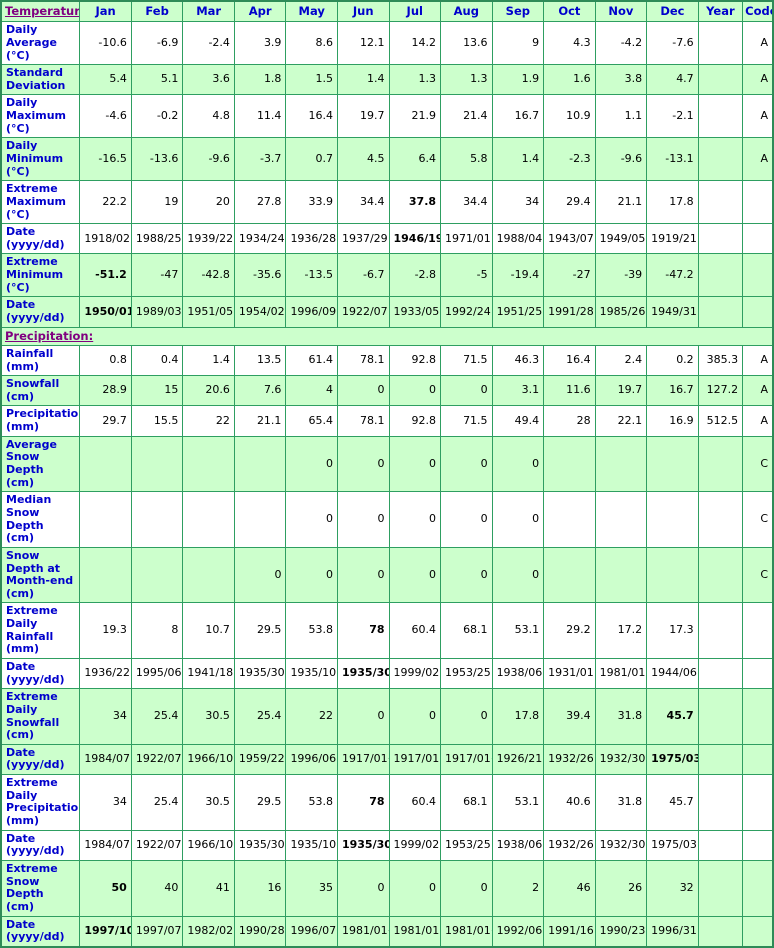  What do you see at coordinates (758, 575) in the screenshot?
I see `cell-code: C` at bounding box center [758, 575].